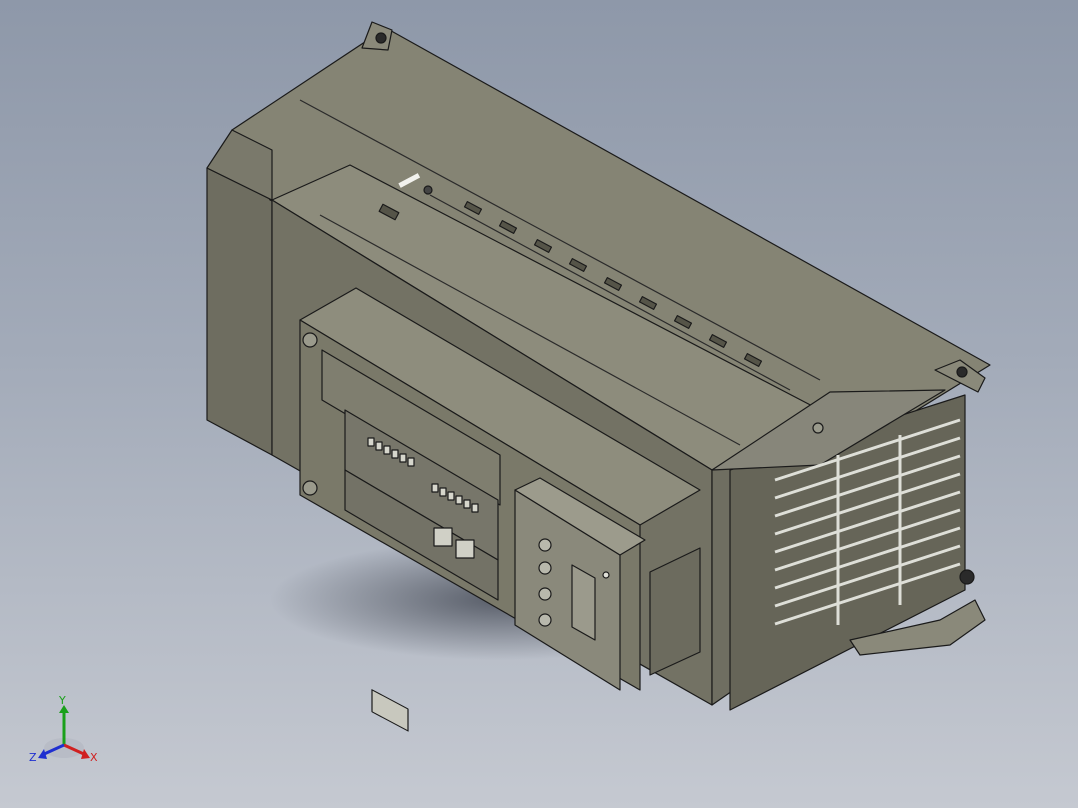 Image resolution: width=1078 pixels, height=808 pixels. I want to click on y-axis-label: Y, so click(62, 700).